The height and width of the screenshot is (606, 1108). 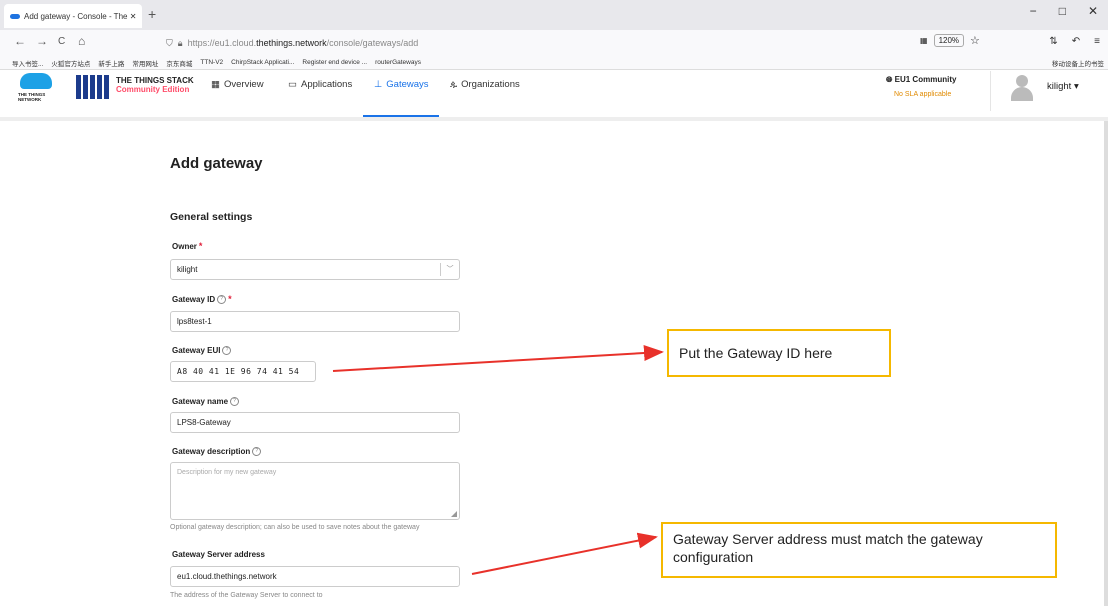 What do you see at coordinates (498, 358) in the screenshot?
I see `arrow-to-gateway-id-callout` at bounding box center [498, 358].